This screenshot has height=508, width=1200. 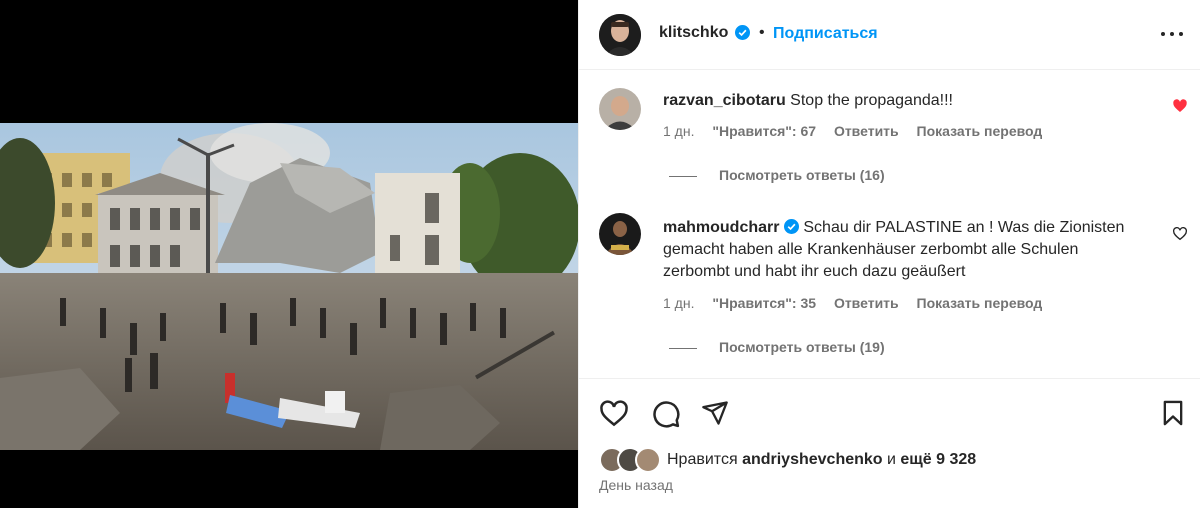 I want to click on liker-avatars, so click(x=631, y=460).